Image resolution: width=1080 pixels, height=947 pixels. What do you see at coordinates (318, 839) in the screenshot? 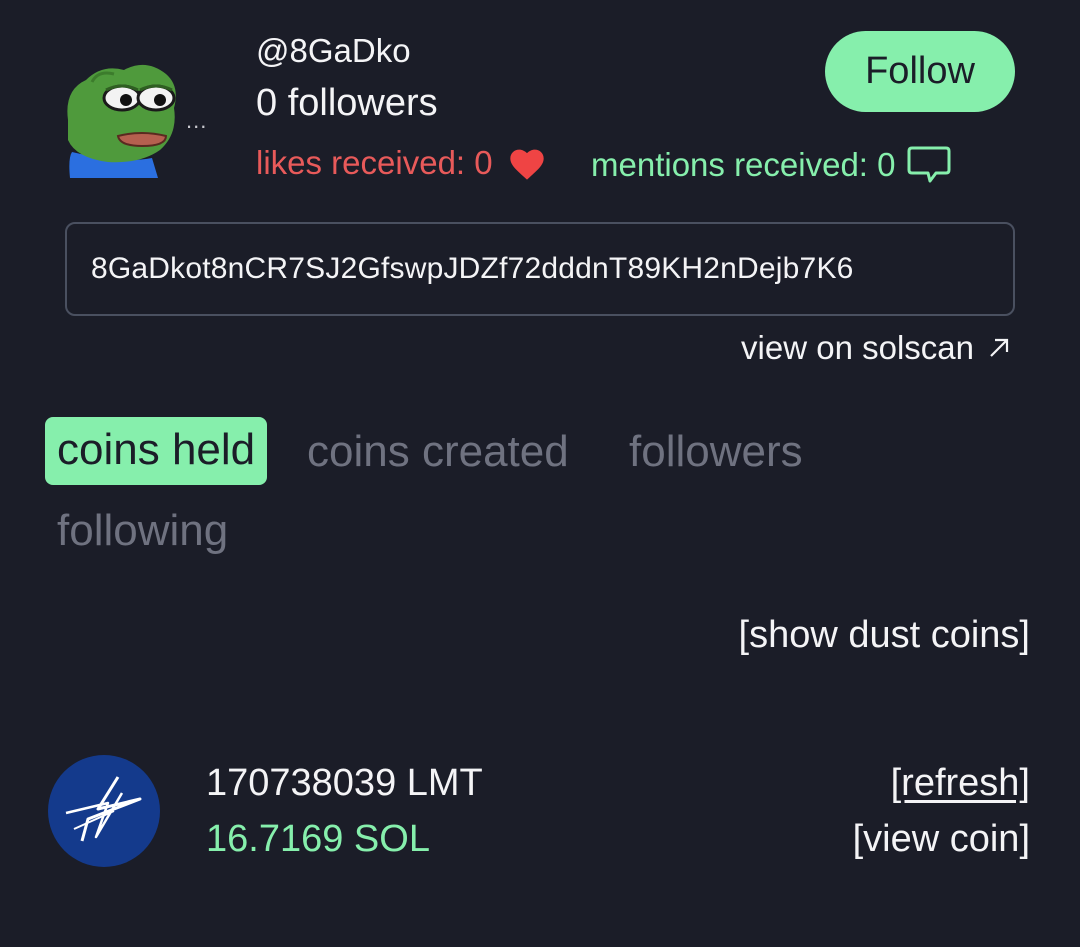
I see `coin-sol-value: 16.7169 SOL` at bounding box center [318, 839].